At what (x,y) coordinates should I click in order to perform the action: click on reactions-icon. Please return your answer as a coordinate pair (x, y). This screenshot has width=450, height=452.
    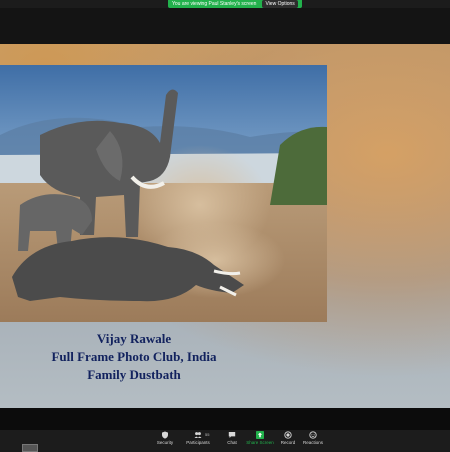
    Looking at the image, I should click on (313, 435).